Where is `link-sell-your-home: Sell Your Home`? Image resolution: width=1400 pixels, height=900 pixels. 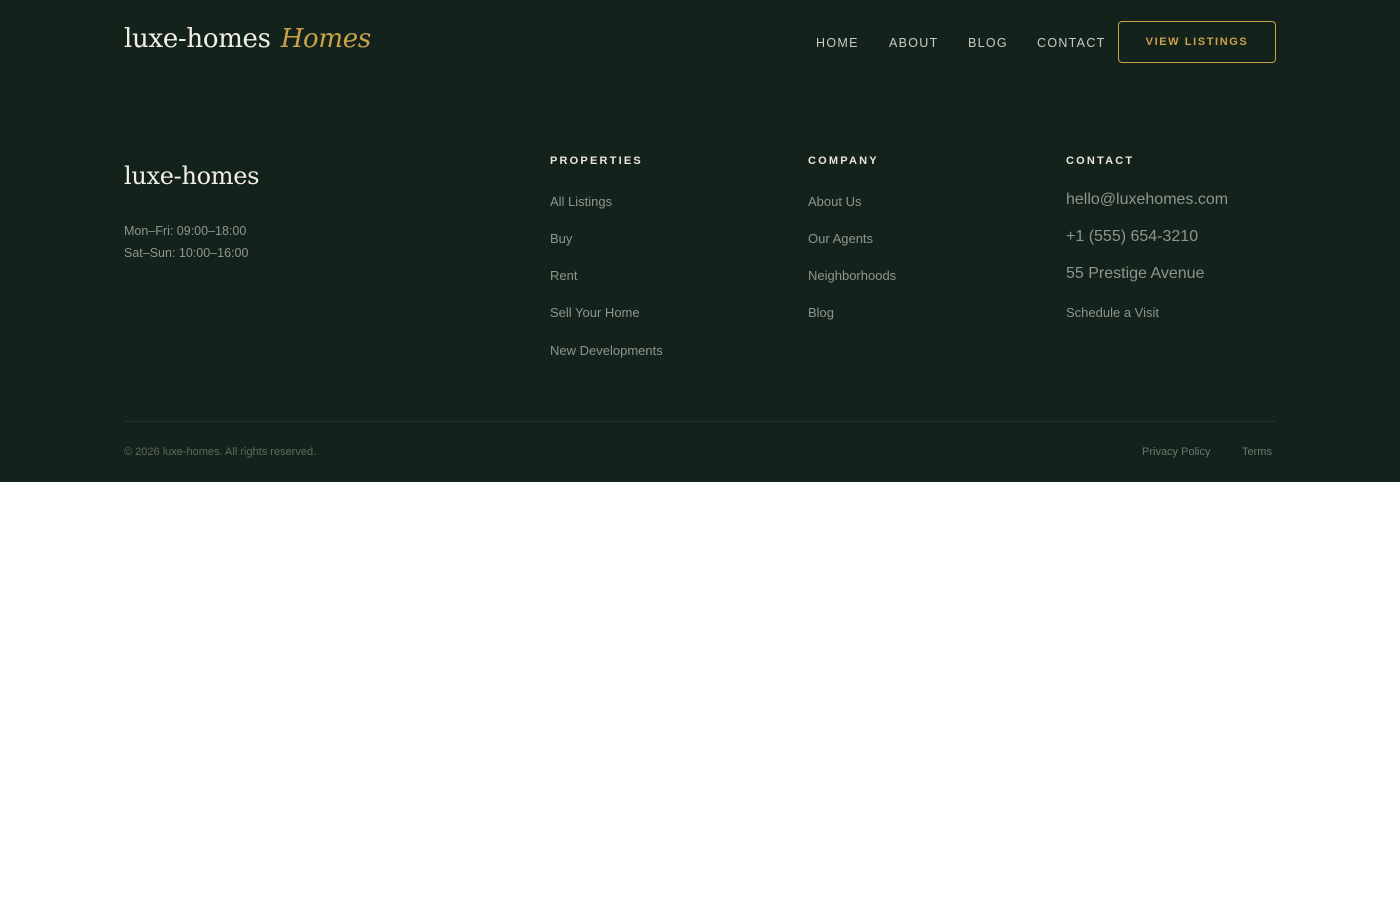
link-sell-your-home: Sell Your Home is located at coordinates (595, 312).